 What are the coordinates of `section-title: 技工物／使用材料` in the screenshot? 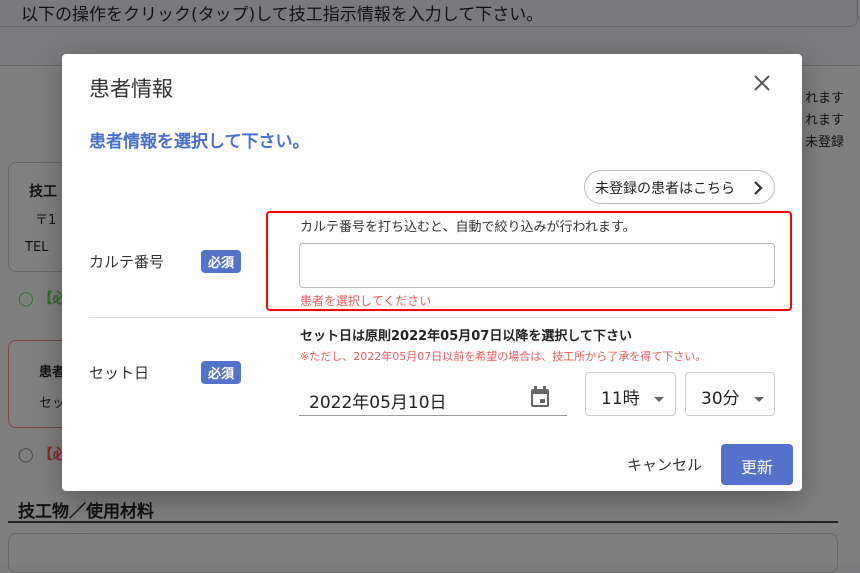 It's located at (86, 512).